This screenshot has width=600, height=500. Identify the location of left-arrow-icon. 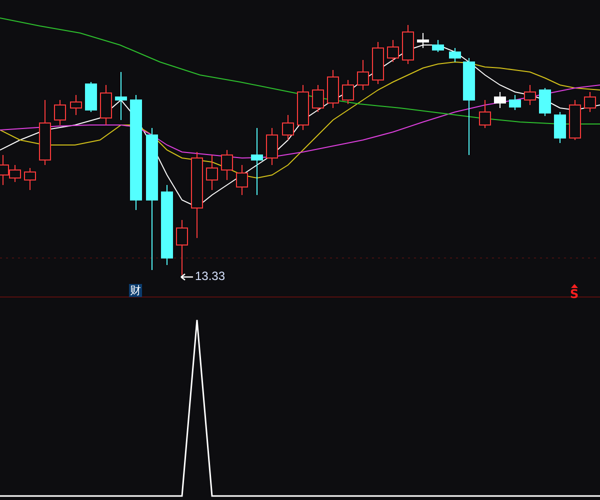
(187, 277).